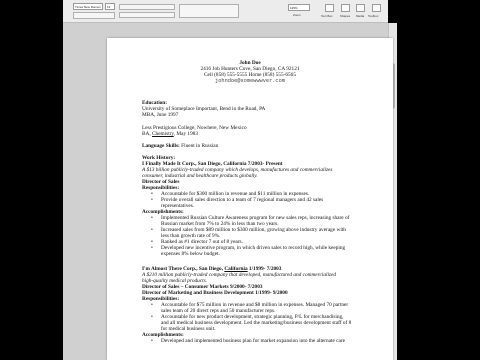 The width and height of the screenshot is (480, 360). What do you see at coordinates (345, 16) in the screenshot?
I see `shapes-label: Shapes` at bounding box center [345, 16].